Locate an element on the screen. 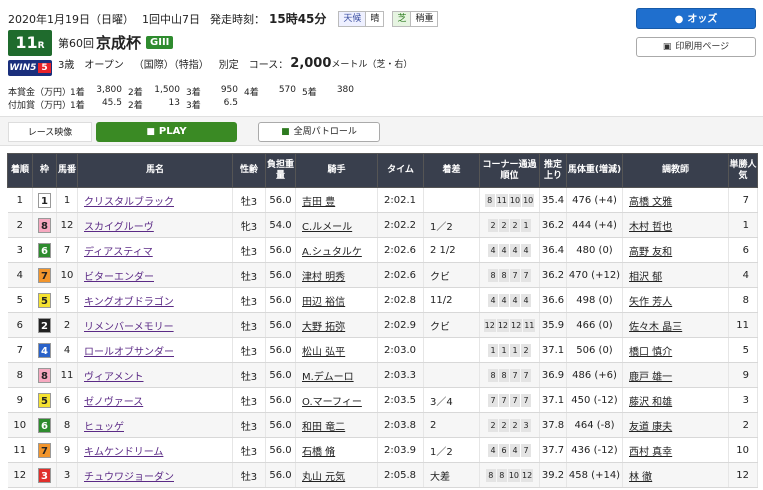  jockey-link: 大野 拓弥 is located at coordinates (323, 327).